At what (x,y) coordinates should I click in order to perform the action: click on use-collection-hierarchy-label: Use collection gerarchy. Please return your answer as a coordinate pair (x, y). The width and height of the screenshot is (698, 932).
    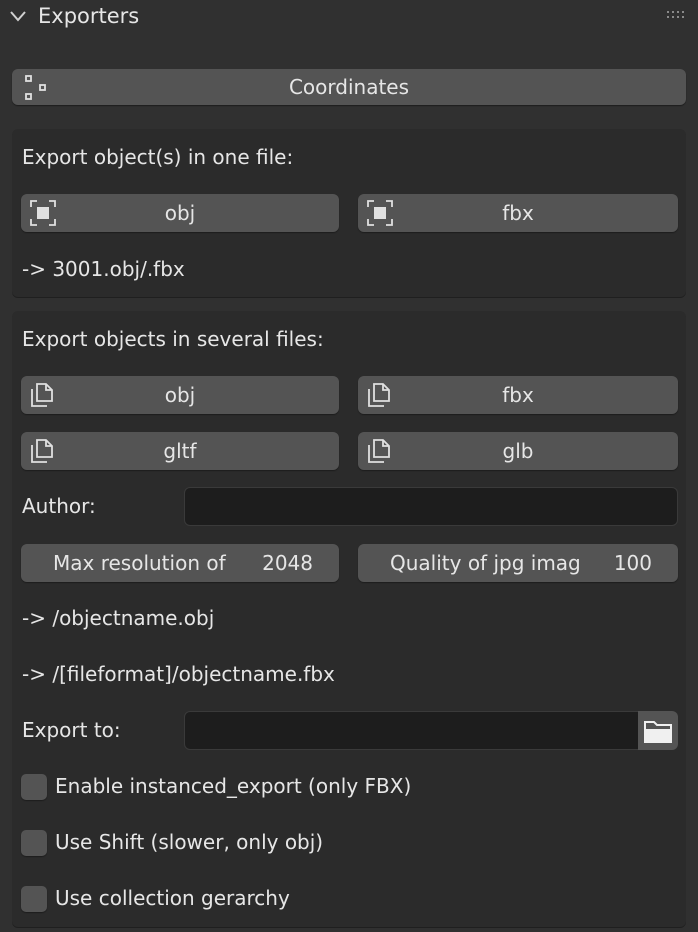
    Looking at the image, I should click on (172, 898).